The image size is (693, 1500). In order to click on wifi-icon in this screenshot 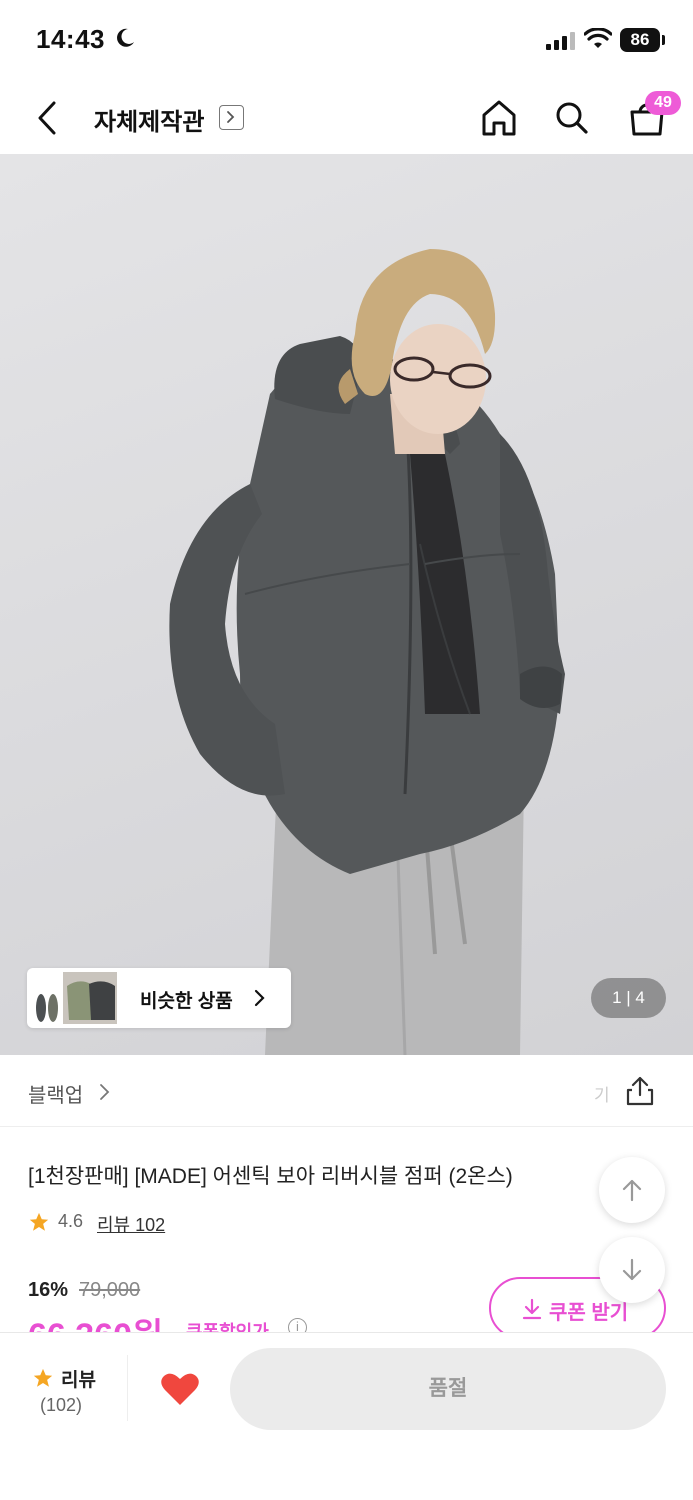, I will do `click(598, 38)`.